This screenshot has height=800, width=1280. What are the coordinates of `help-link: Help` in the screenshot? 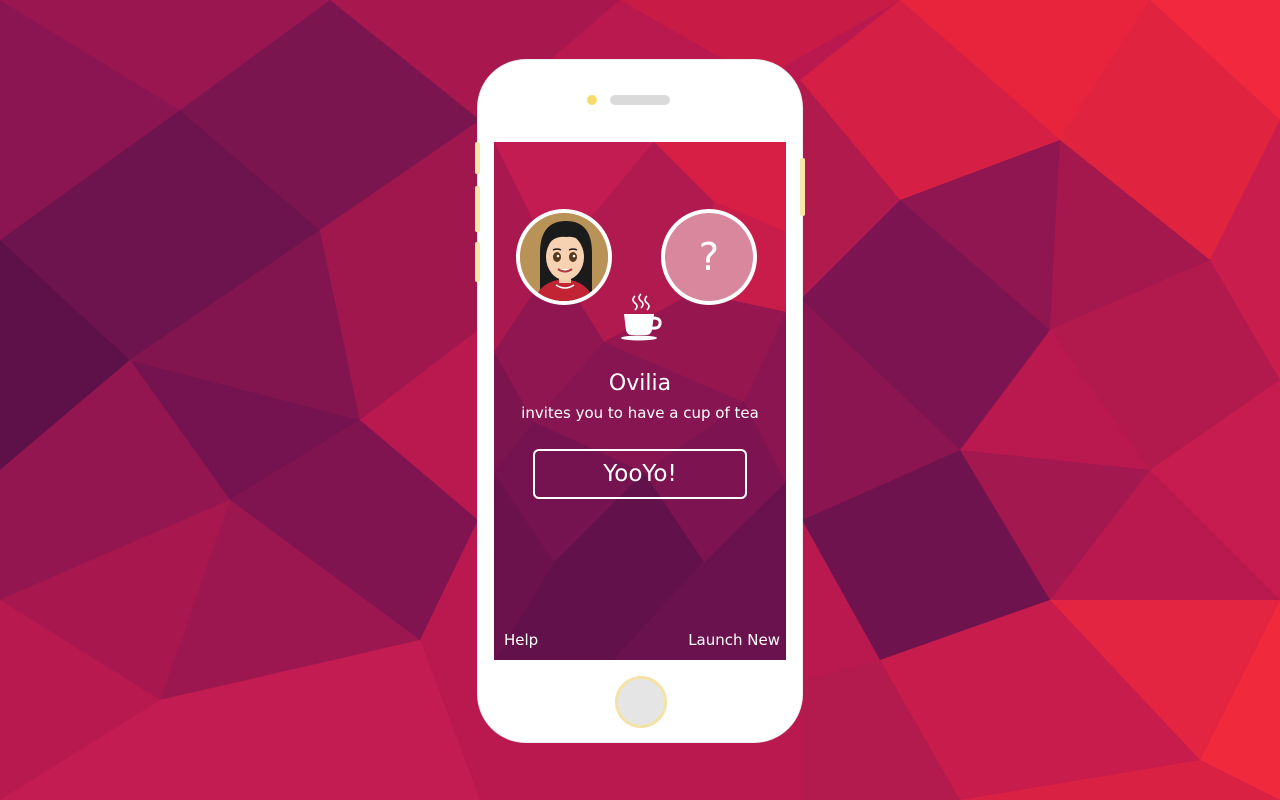 It's located at (521, 640).